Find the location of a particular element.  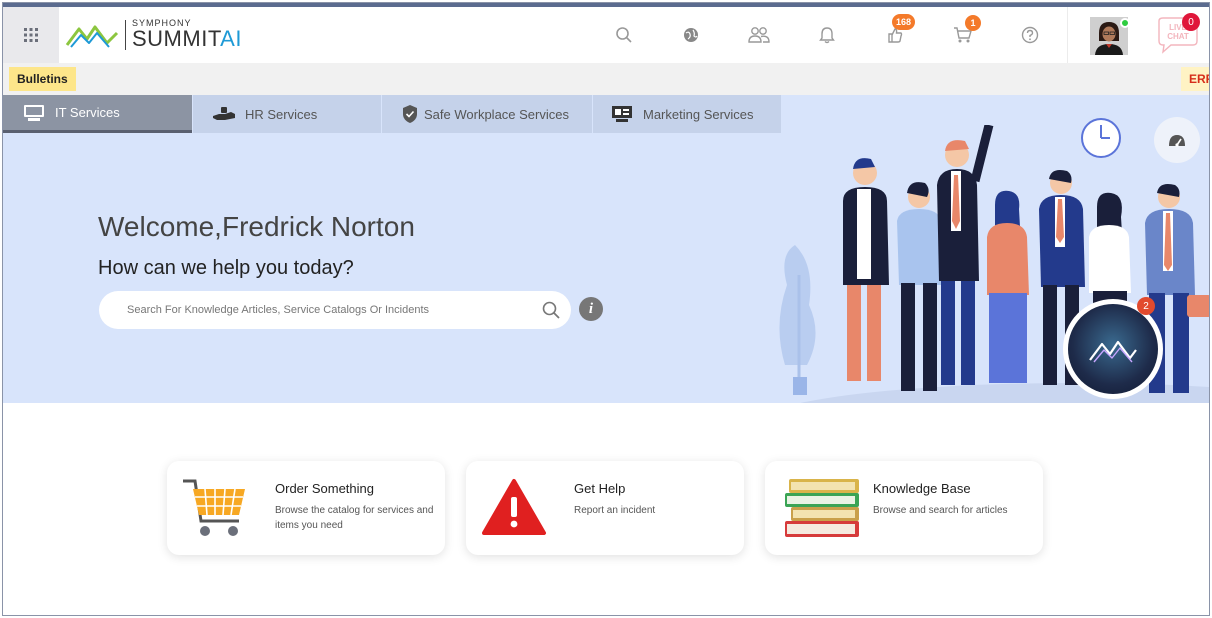

shopping-cart-icon is located at coordinates (214, 507).